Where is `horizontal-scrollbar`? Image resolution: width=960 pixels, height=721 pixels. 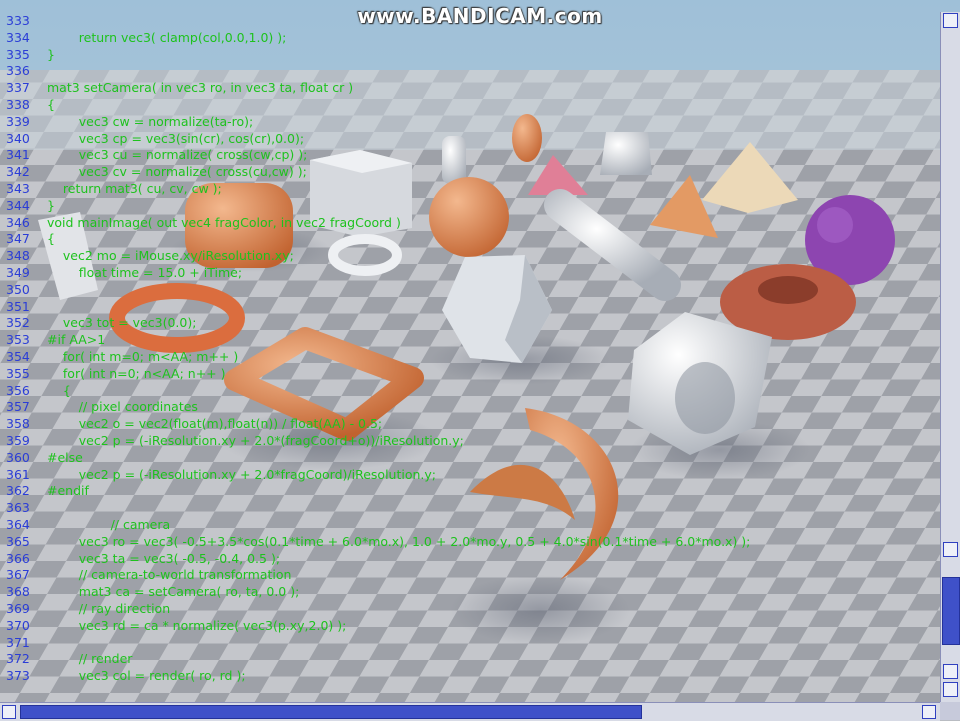
horizontal-scrollbar is located at coordinates (470, 711).